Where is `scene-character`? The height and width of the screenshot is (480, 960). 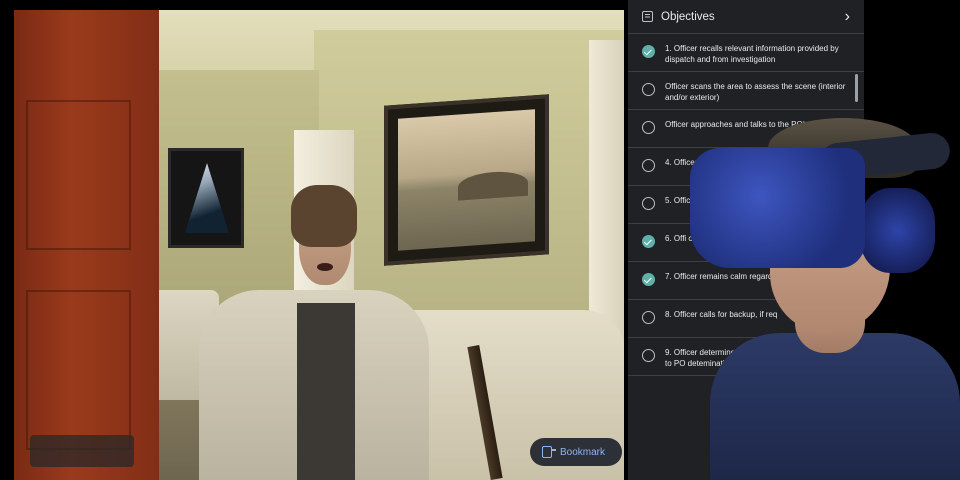
scene-character is located at coordinates (314, 332).